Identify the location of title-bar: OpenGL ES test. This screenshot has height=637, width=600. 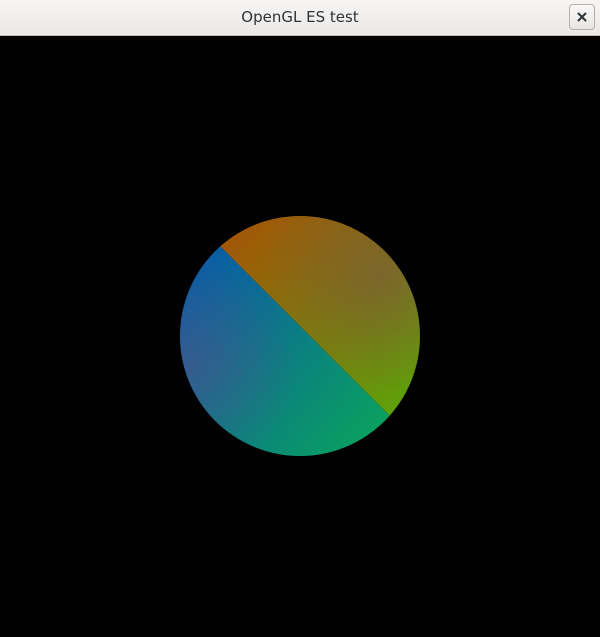
(300, 18).